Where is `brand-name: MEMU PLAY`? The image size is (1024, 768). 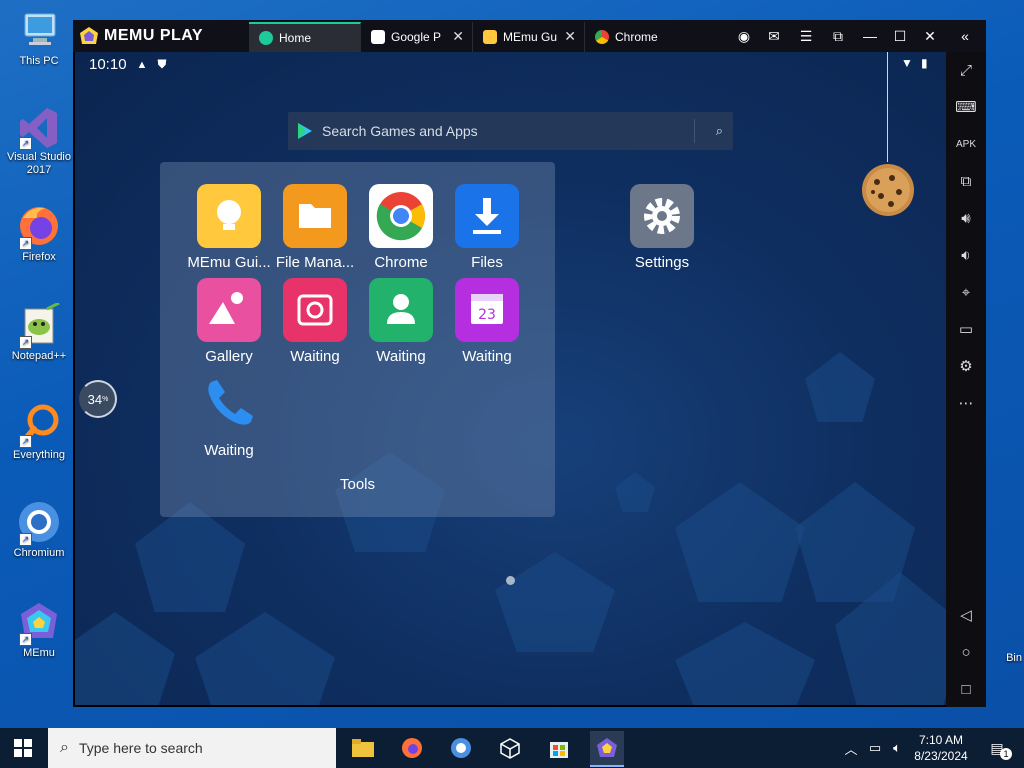
brand-name: MEMU PLAY is located at coordinates (154, 35).